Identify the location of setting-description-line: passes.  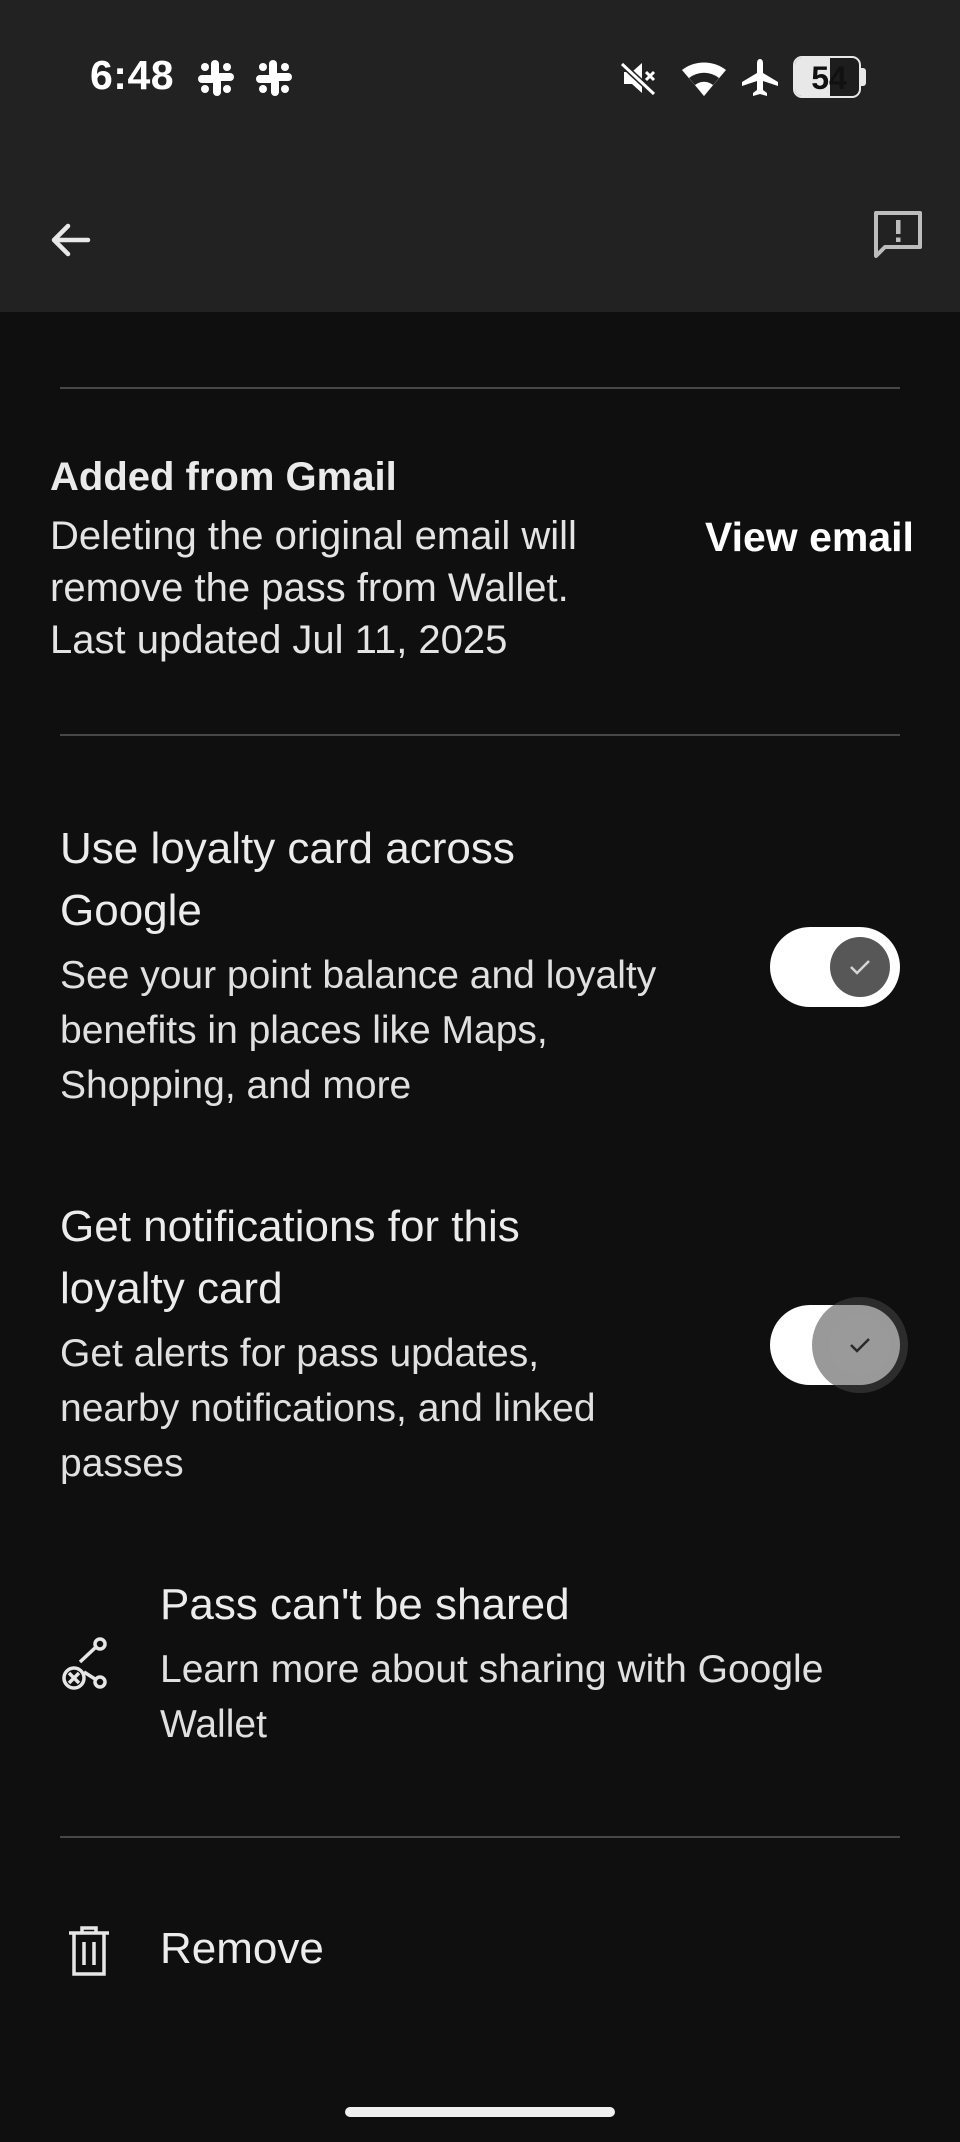
(122, 1463).